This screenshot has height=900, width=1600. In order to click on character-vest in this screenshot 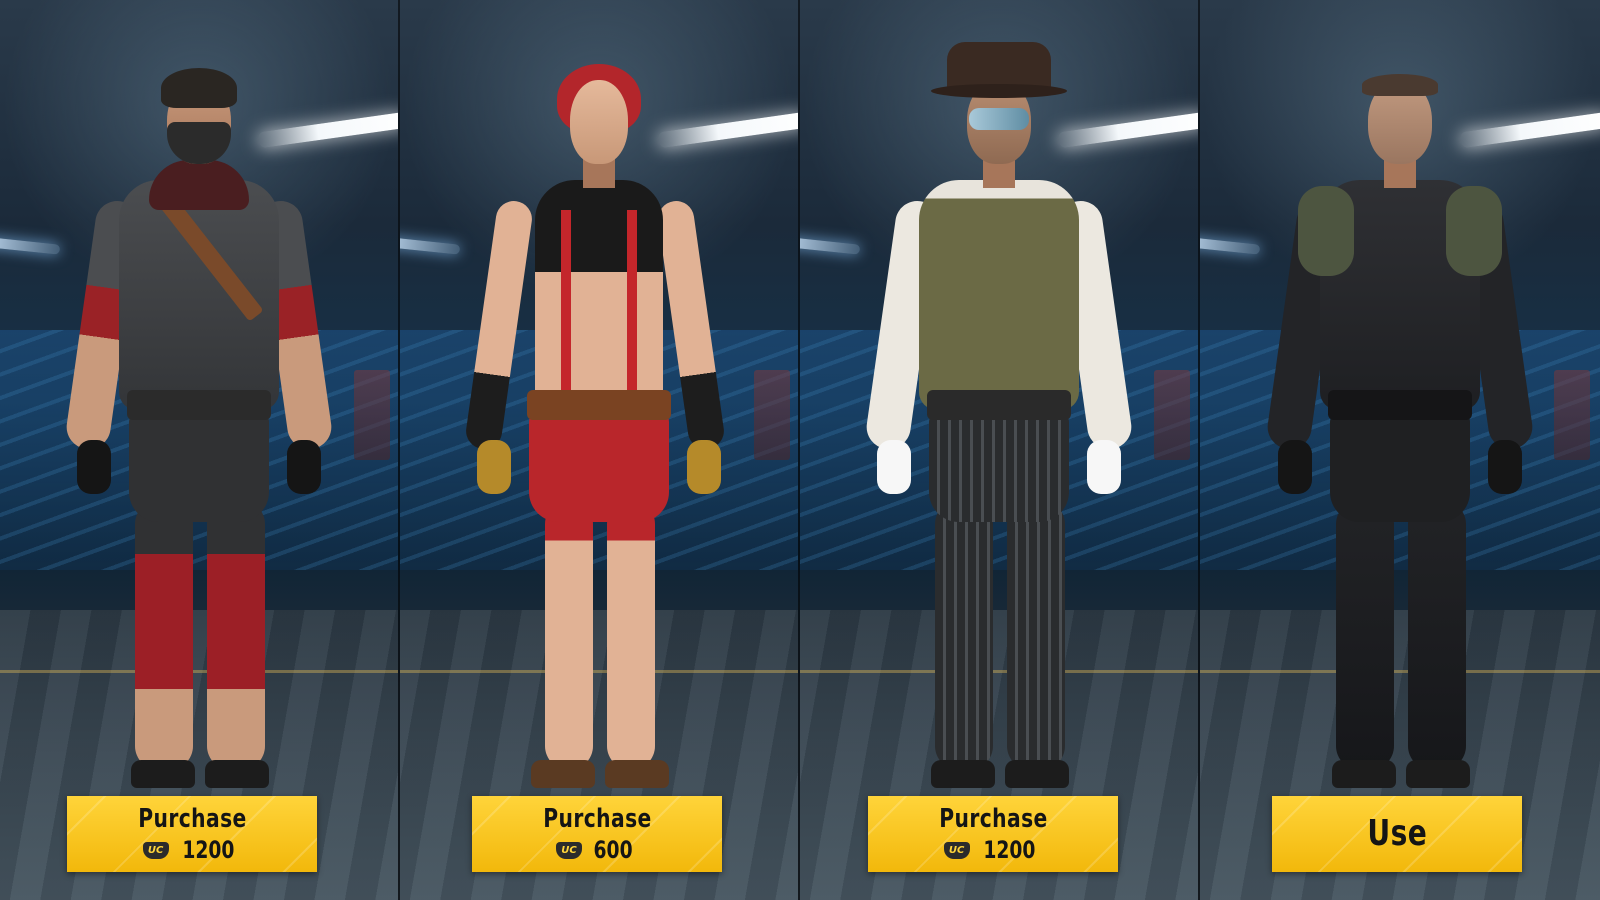, I will do `click(999, 295)`.